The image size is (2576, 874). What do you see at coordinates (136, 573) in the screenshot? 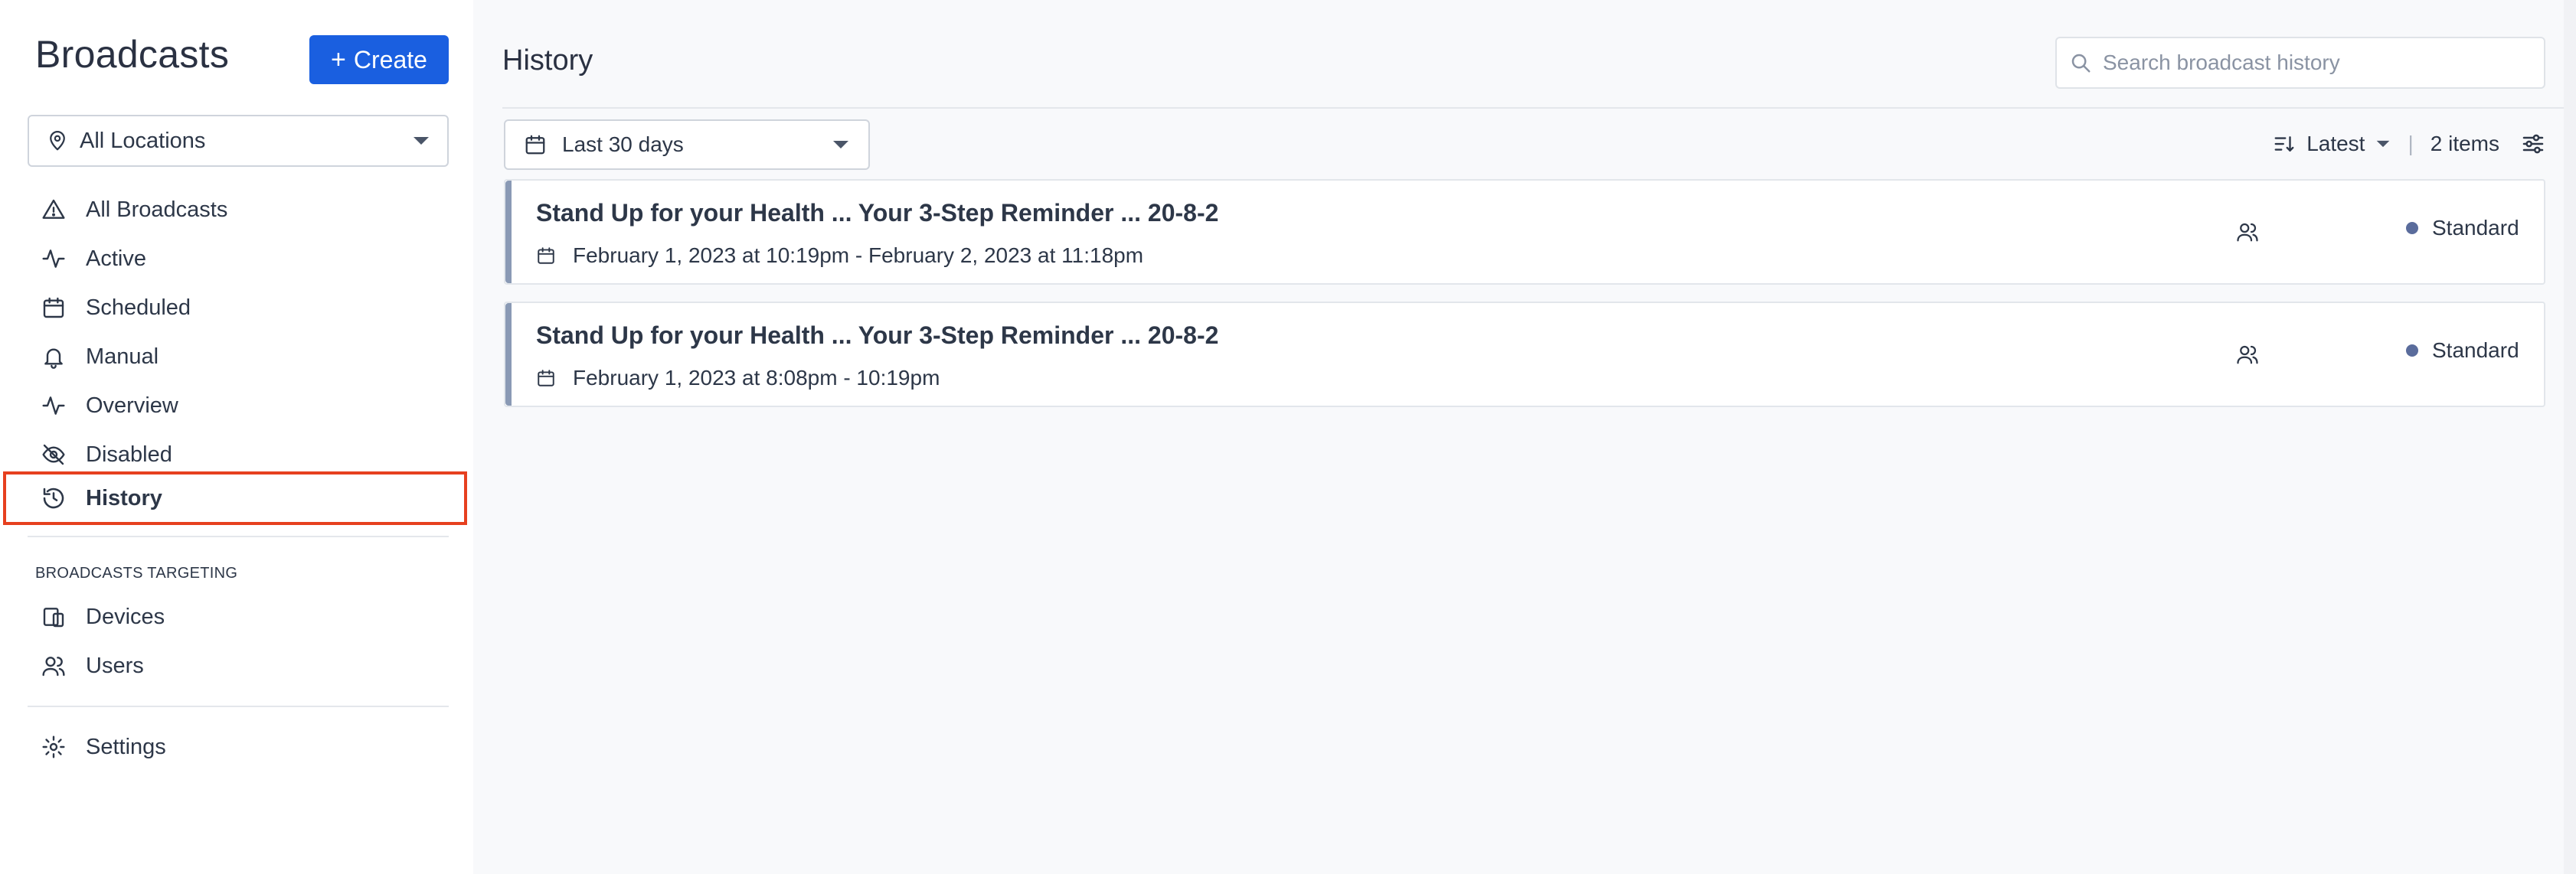
I see `section-label: BROADCASTS TARGETING` at bounding box center [136, 573].